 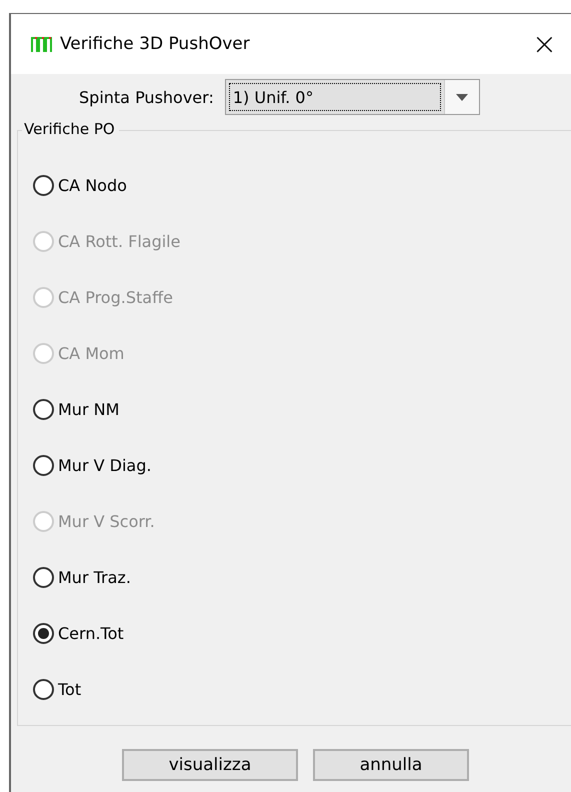 What do you see at coordinates (106, 521) in the screenshot?
I see `option-label: Mur V Scorr.` at bounding box center [106, 521].